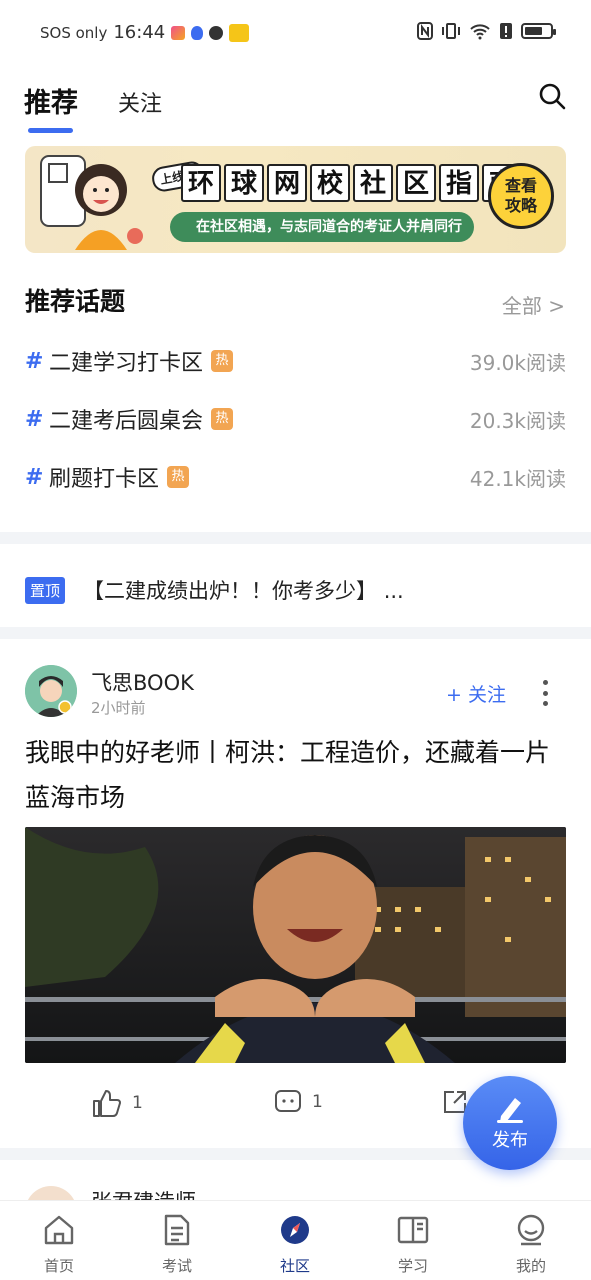  I want to click on topic-read-count: 42.1k阅读, so click(517, 478).